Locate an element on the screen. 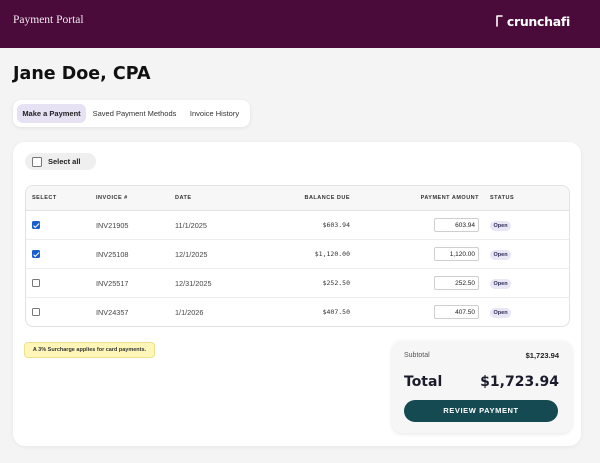 The height and width of the screenshot is (463, 600). tab-make-a-payment: Make a Payment is located at coordinates (51, 113).